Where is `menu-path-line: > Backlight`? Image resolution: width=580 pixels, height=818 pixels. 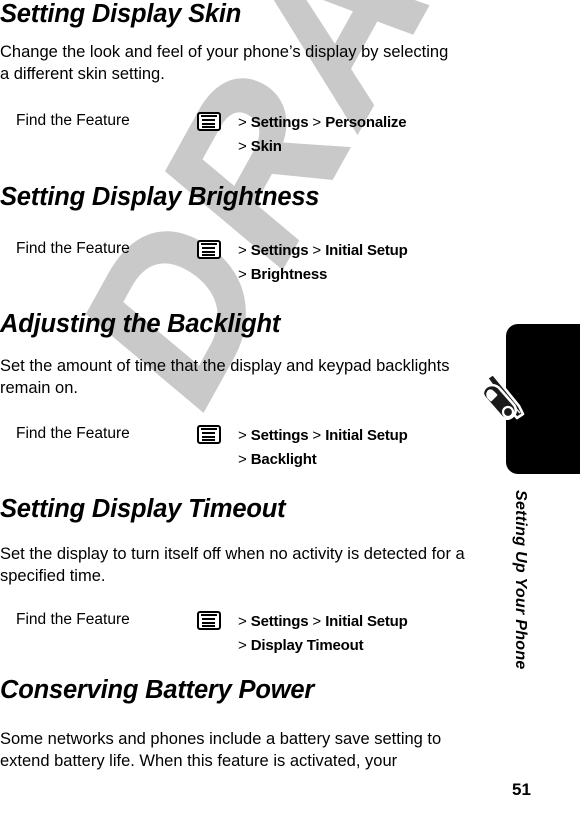
menu-path-line: > Backlight is located at coordinates (368, 460).